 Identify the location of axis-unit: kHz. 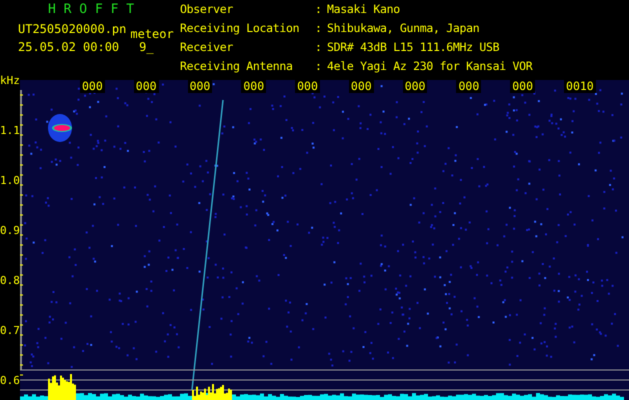
(10, 80).